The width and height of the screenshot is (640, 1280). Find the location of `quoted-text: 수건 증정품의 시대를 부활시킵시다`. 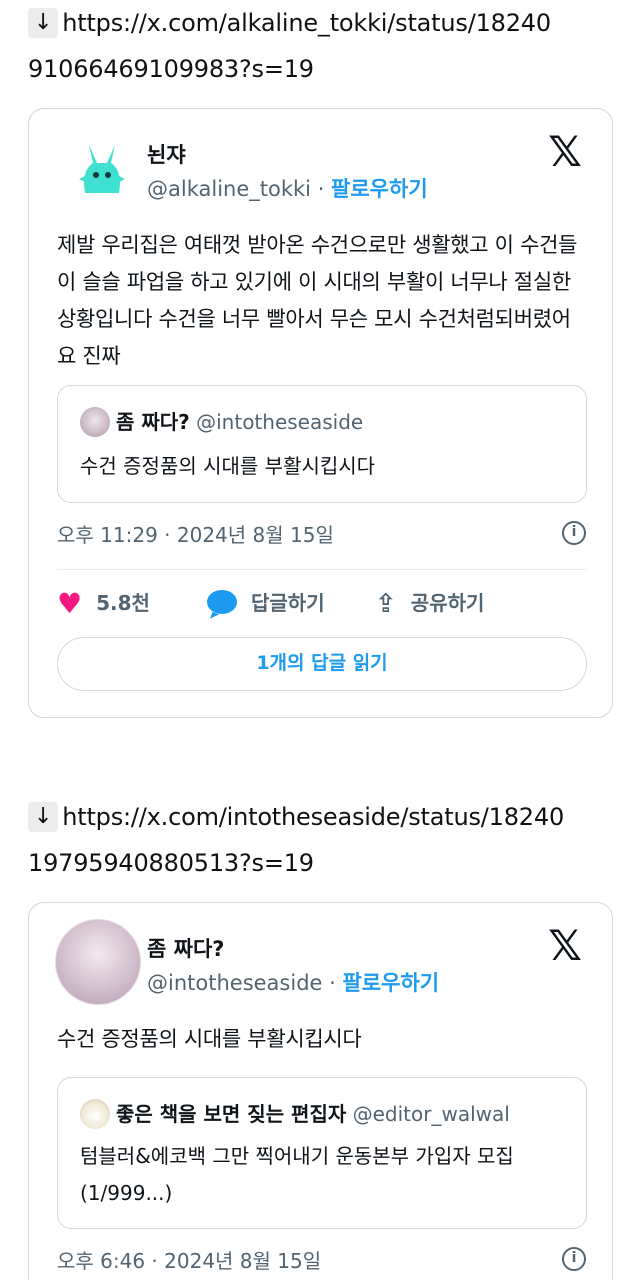

quoted-text: 수건 증정품의 시대를 부활시킵시다 is located at coordinates (228, 466).